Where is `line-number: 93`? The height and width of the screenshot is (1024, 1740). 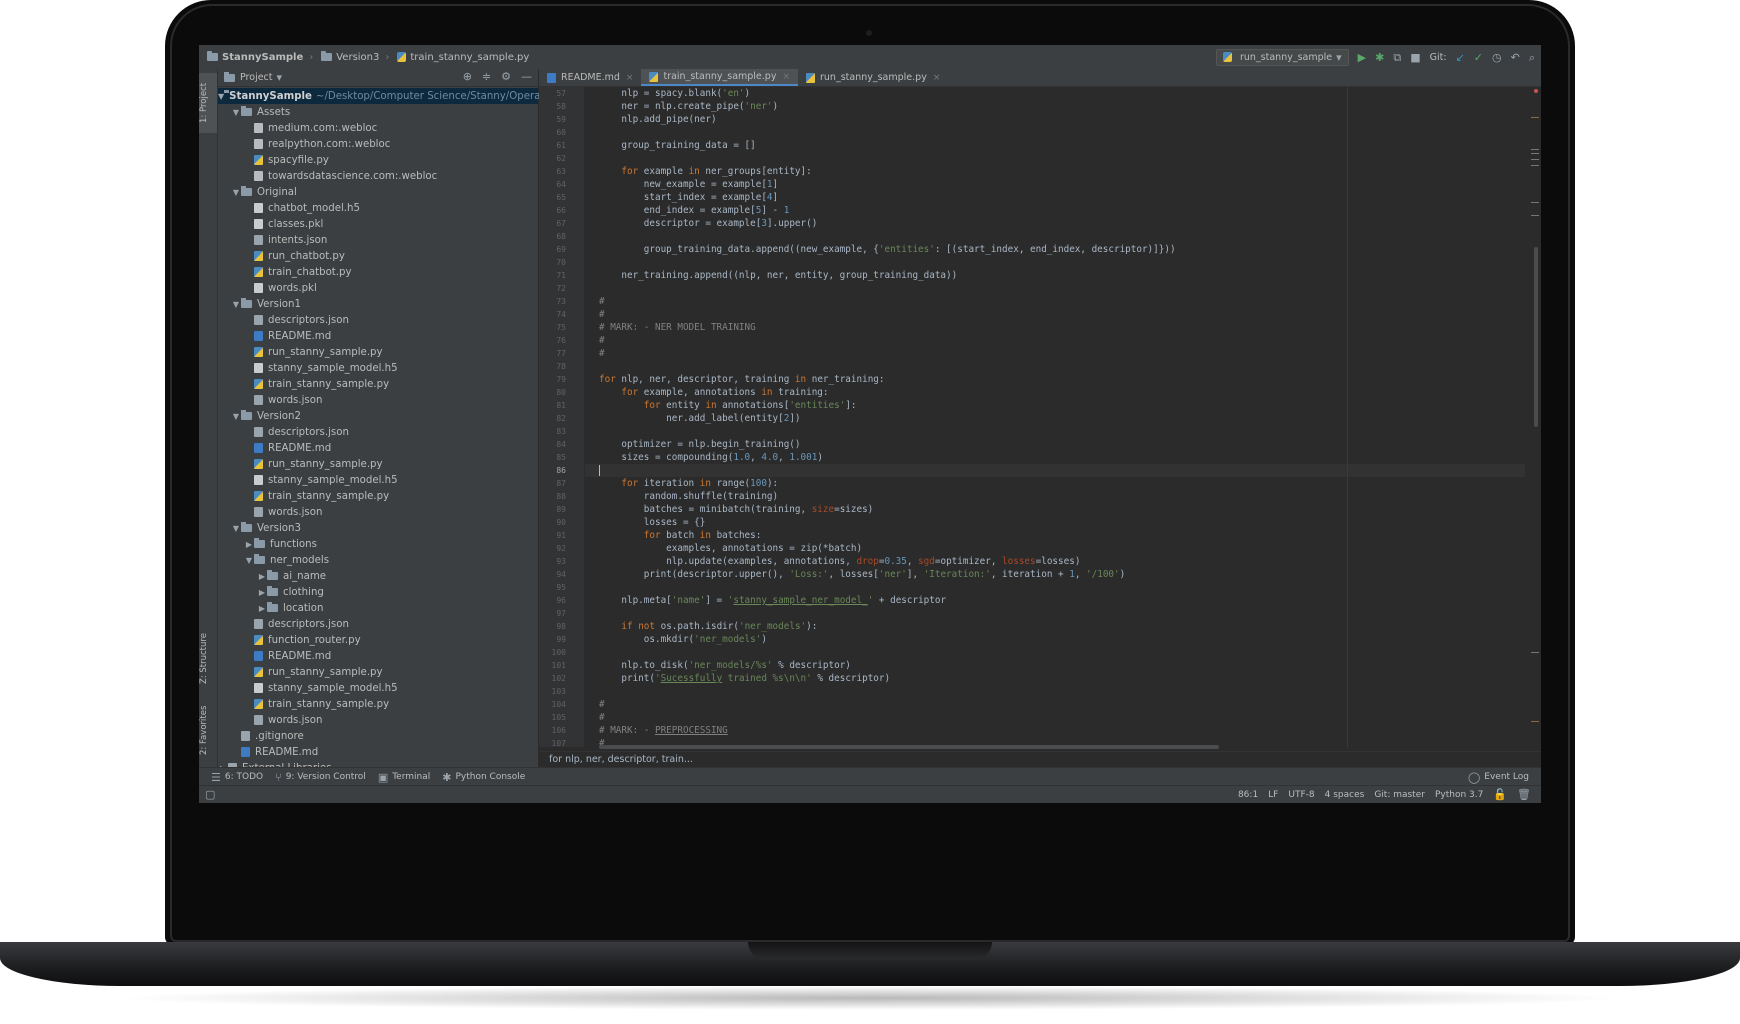 line-number: 93 is located at coordinates (561, 561).